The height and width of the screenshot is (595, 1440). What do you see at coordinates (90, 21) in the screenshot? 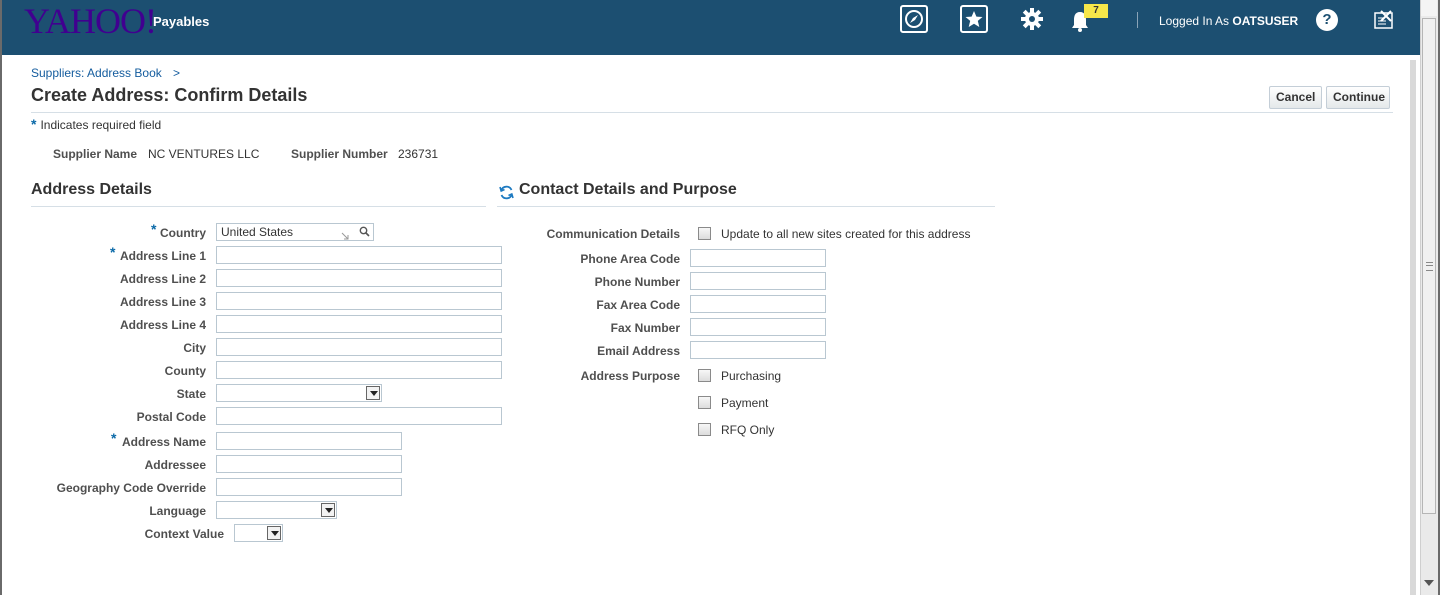
I see `yahoo-logo: YAHOO!` at bounding box center [90, 21].